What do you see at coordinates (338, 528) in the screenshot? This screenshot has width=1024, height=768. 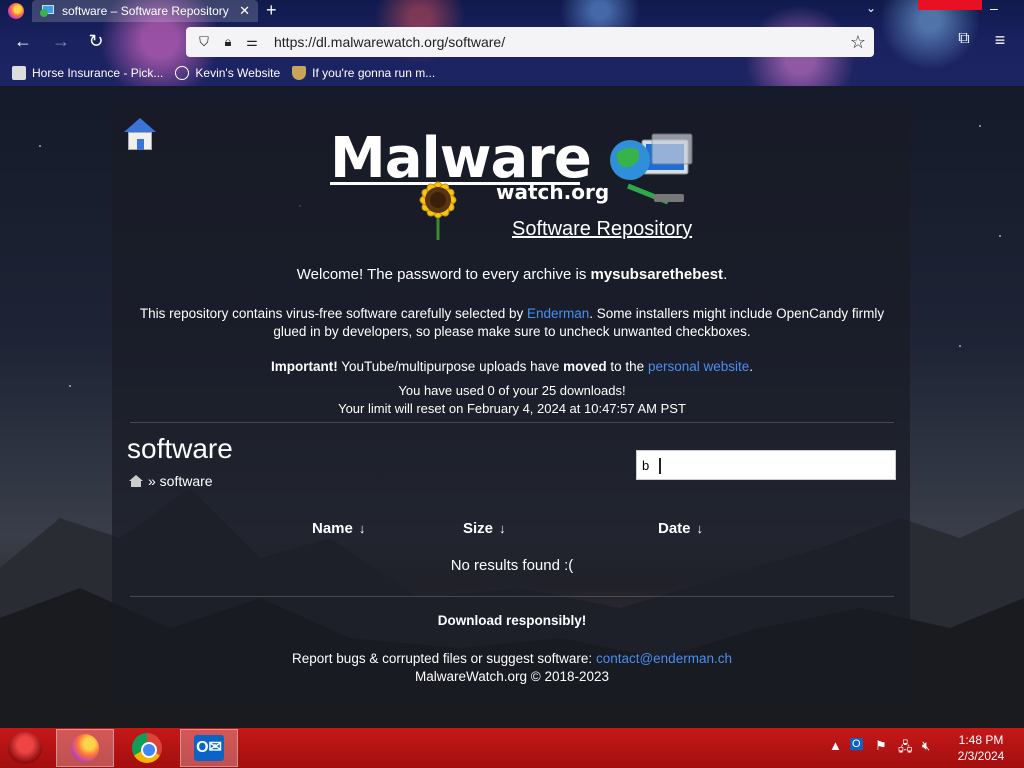 I see `sort-by-name: Name ↓` at bounding box center [338, 528].